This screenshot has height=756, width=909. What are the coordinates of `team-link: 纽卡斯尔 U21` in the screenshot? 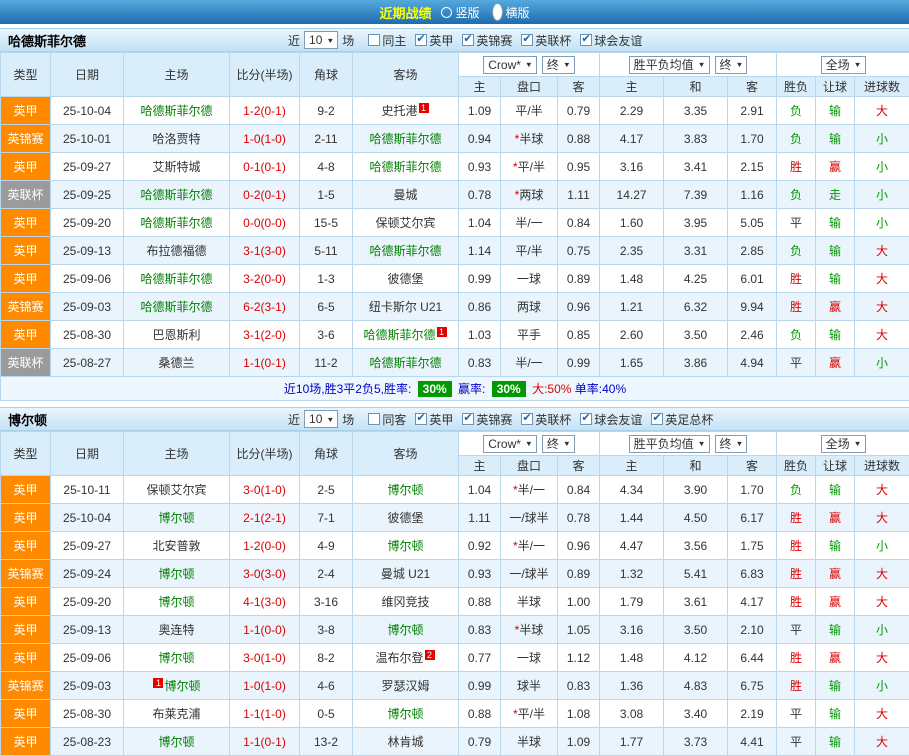 It's located at (405, 307).